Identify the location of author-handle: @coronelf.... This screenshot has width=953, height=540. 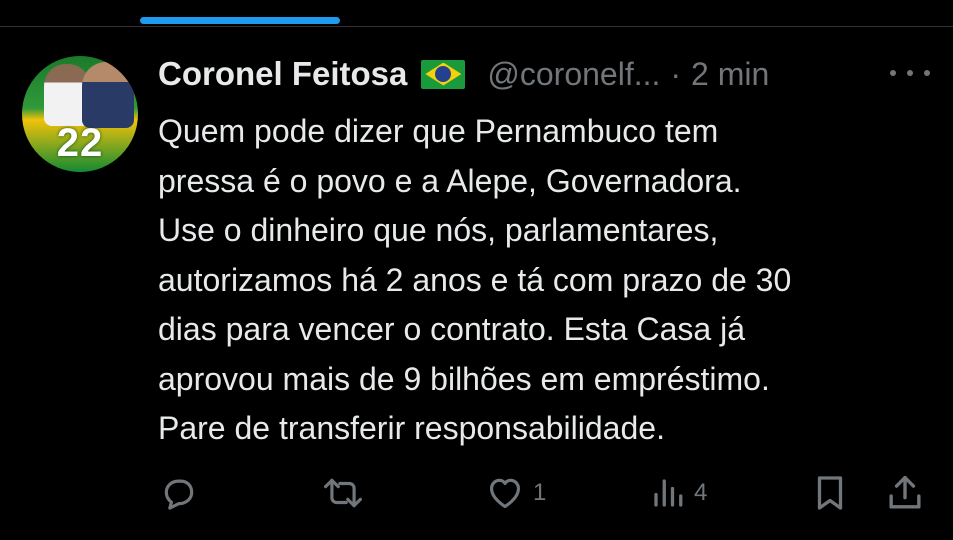
(573, 74).